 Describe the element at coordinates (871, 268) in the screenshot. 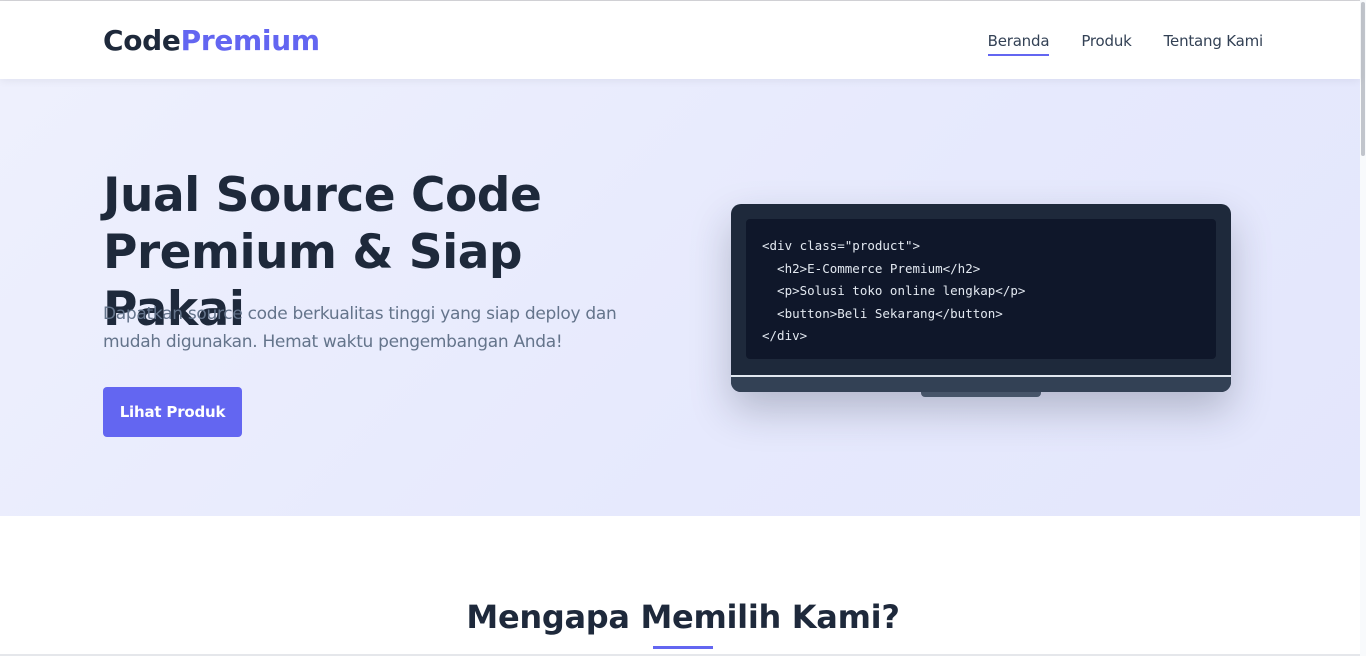

I see `code-line: <h2>E-Commerce Premium</h2>` at that location.